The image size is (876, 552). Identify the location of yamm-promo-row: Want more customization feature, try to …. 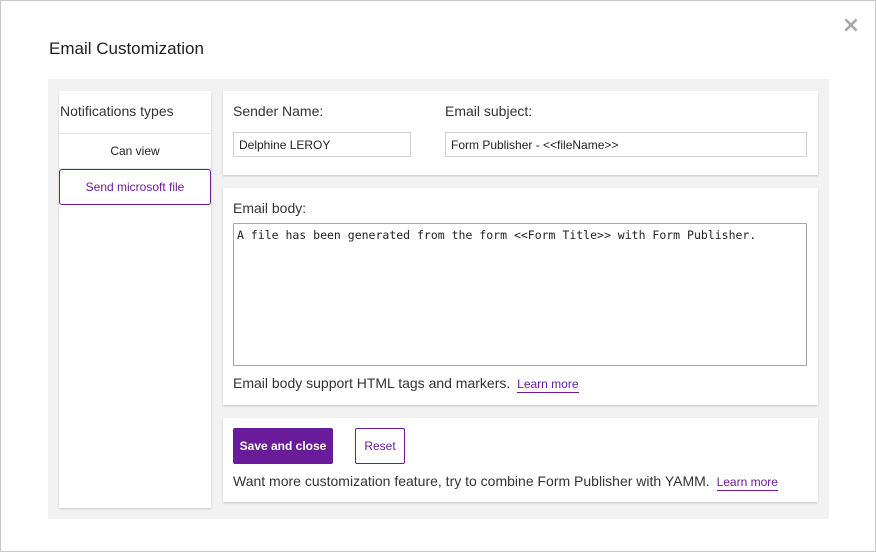
(505, 482).